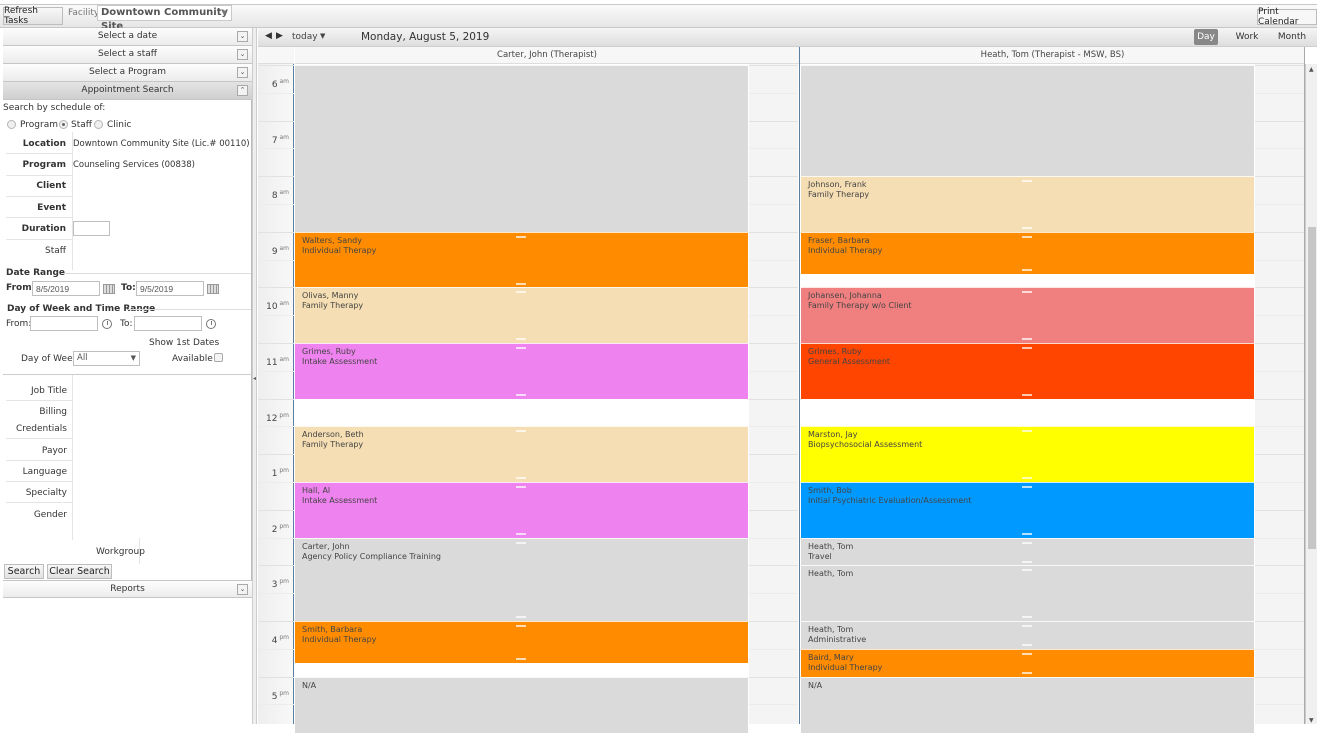  What do you see at coordinates (280, 139) in the screenshot?
I see `time-label: 7 am` at bounding box center [280, 139].